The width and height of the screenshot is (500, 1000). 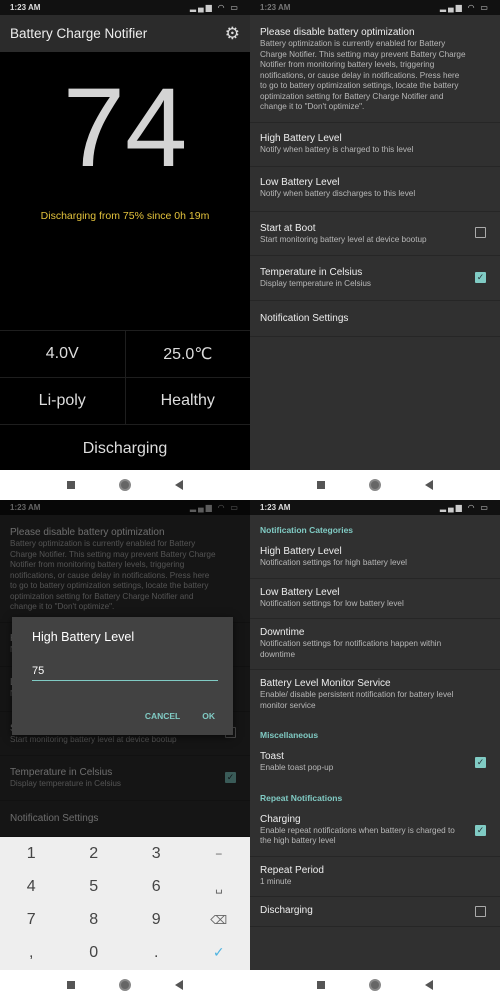 I want to click on app-toolbar: Battery Charge Notifier ⚙, so click(x=125, y=33).